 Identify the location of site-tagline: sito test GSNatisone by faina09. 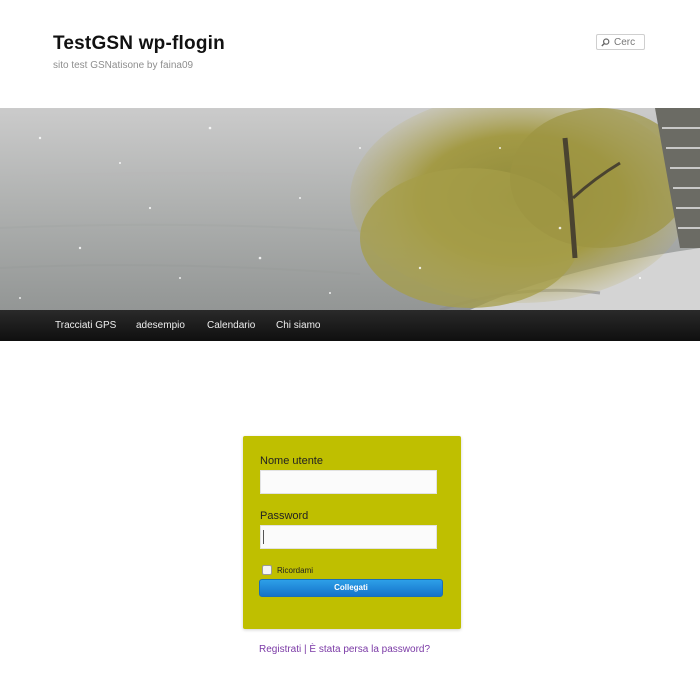
(123, 65).